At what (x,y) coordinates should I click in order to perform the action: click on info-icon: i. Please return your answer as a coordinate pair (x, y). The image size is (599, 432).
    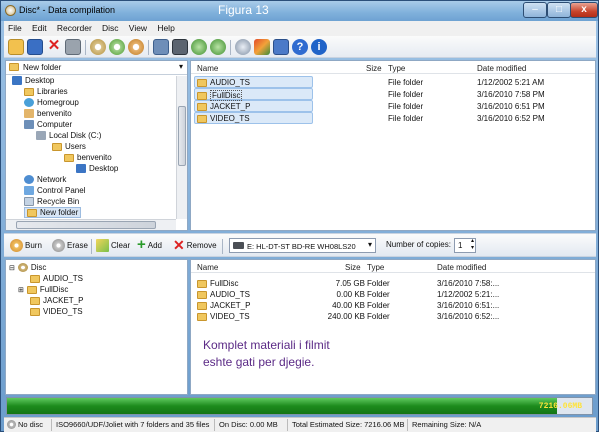
    Looking at the image, I should click on (319, 47).